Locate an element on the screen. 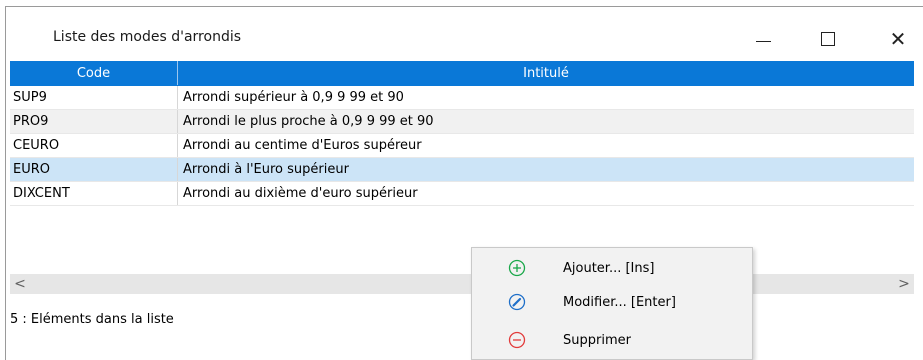  minimize-icon is located at coordinates (763, 41).